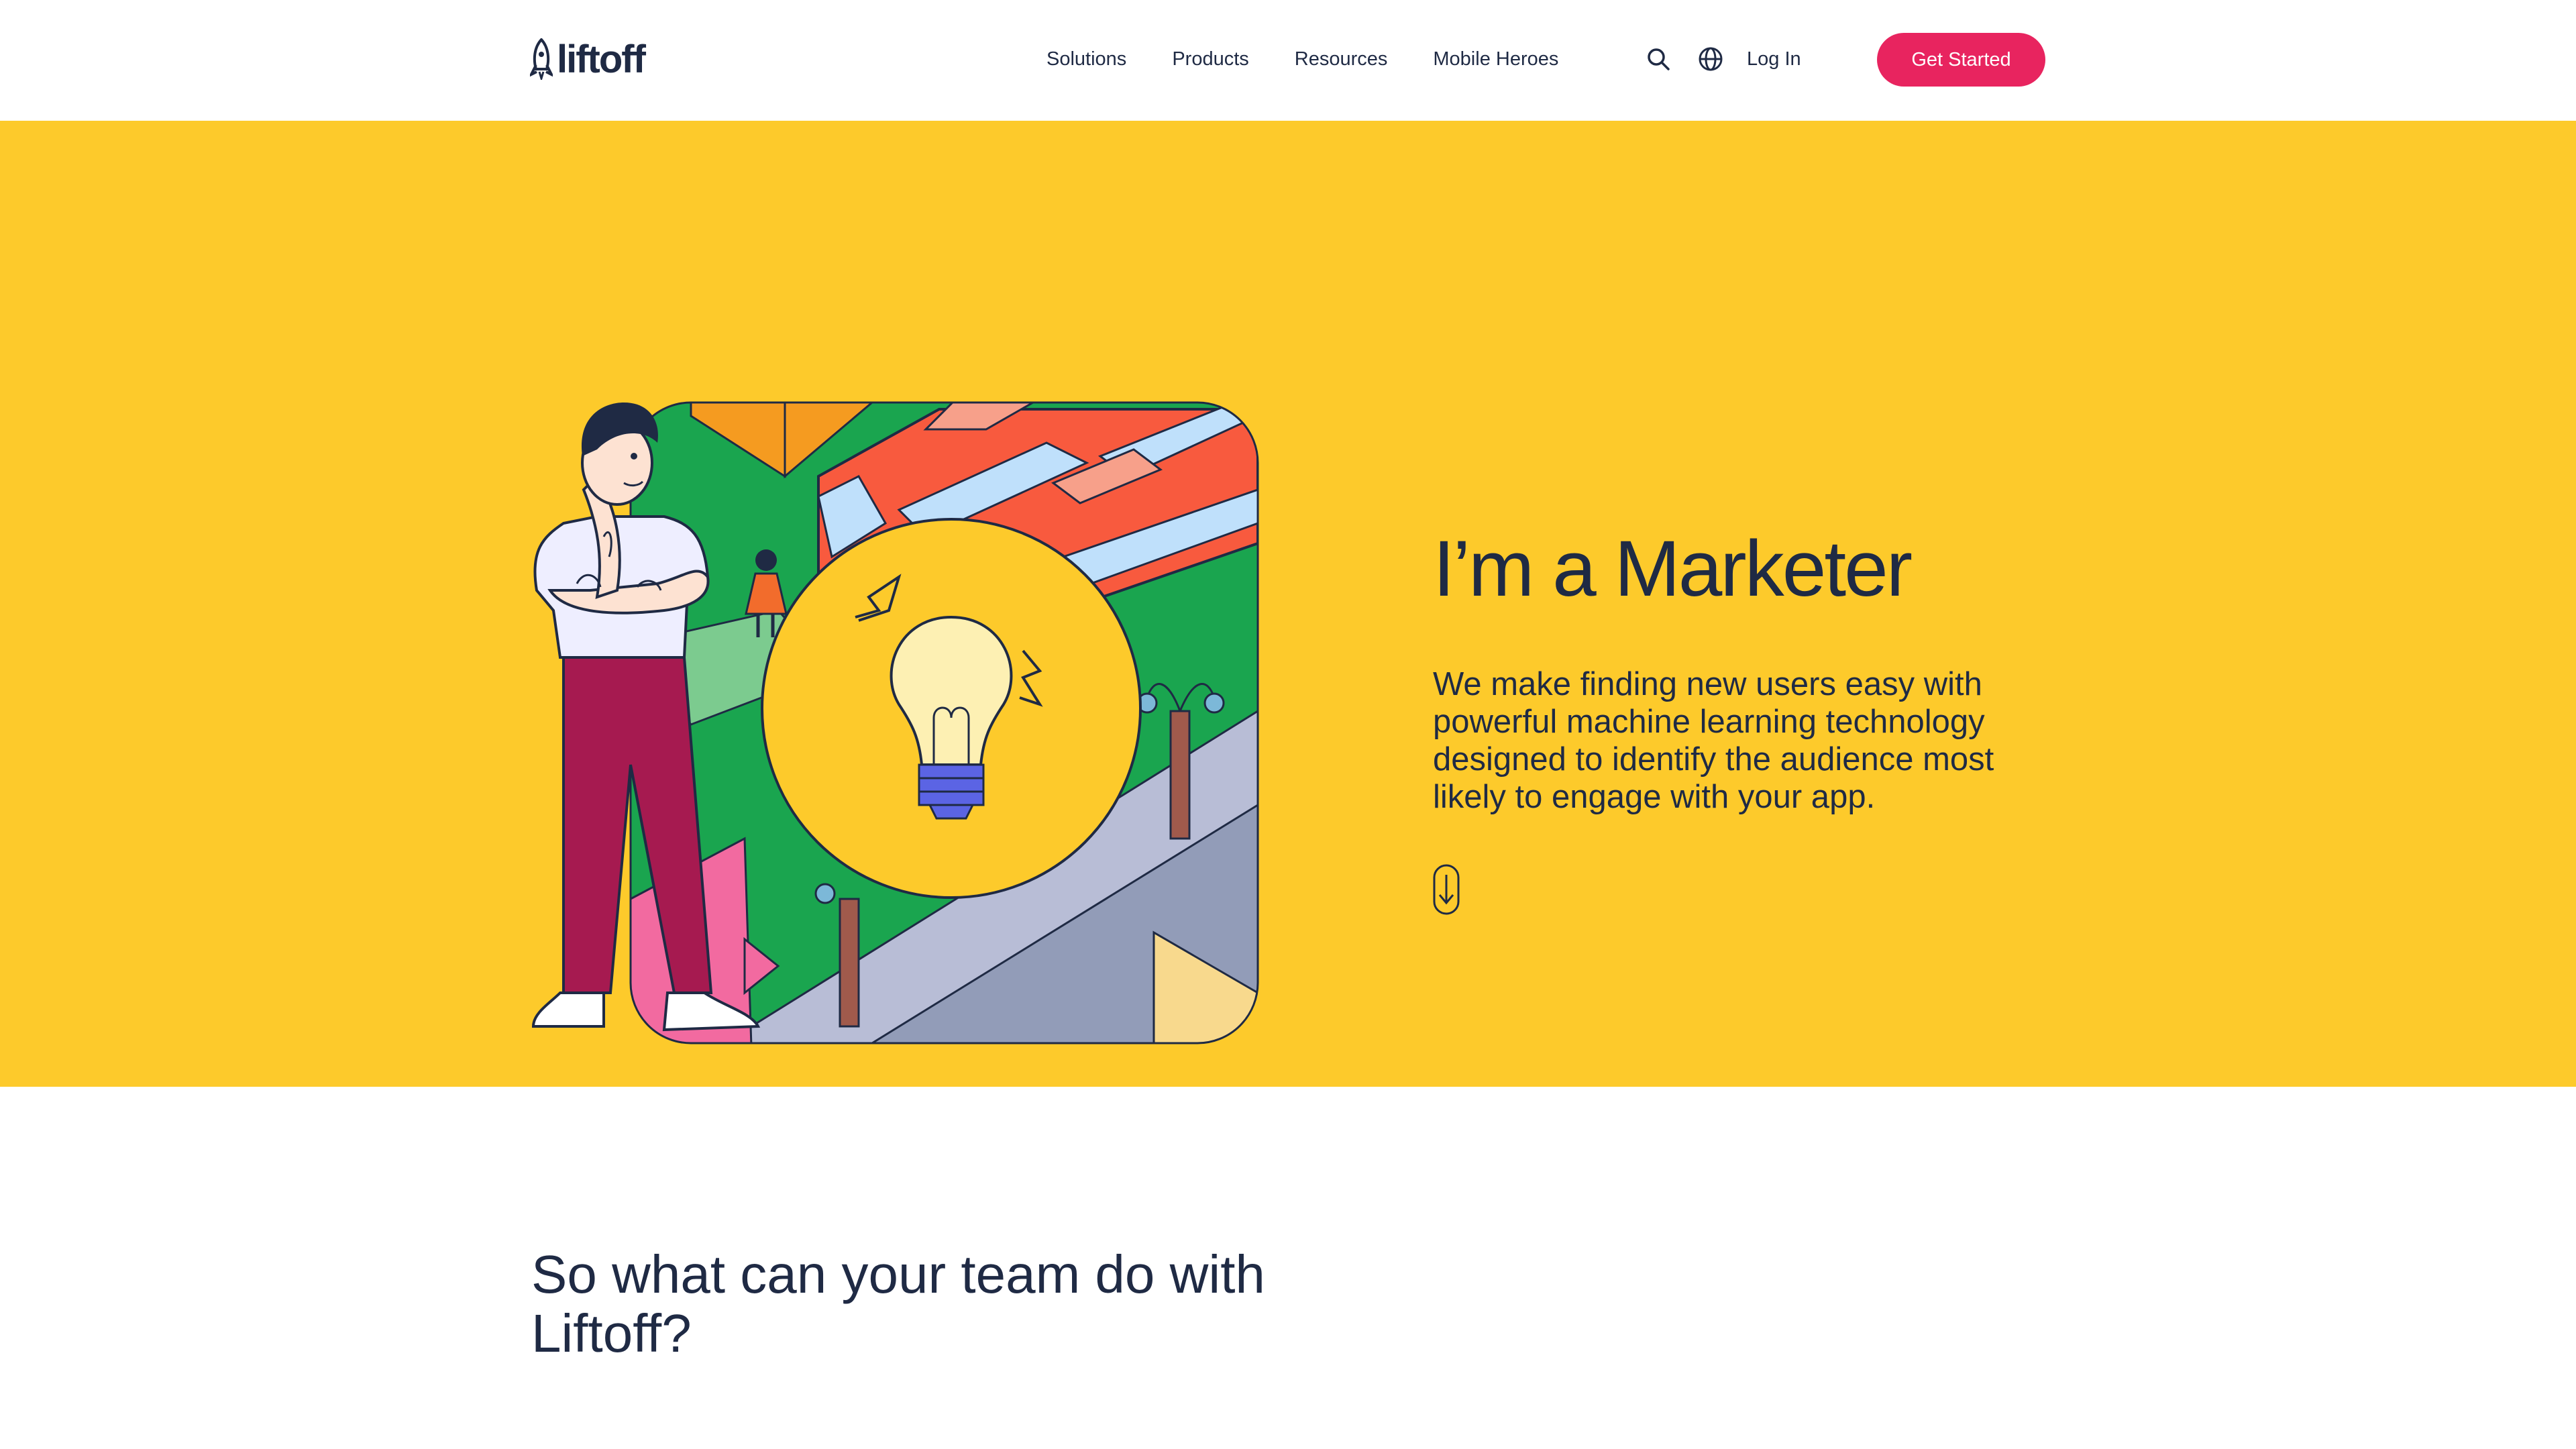  I want to click on marketer-illustration, so click(895, 722).